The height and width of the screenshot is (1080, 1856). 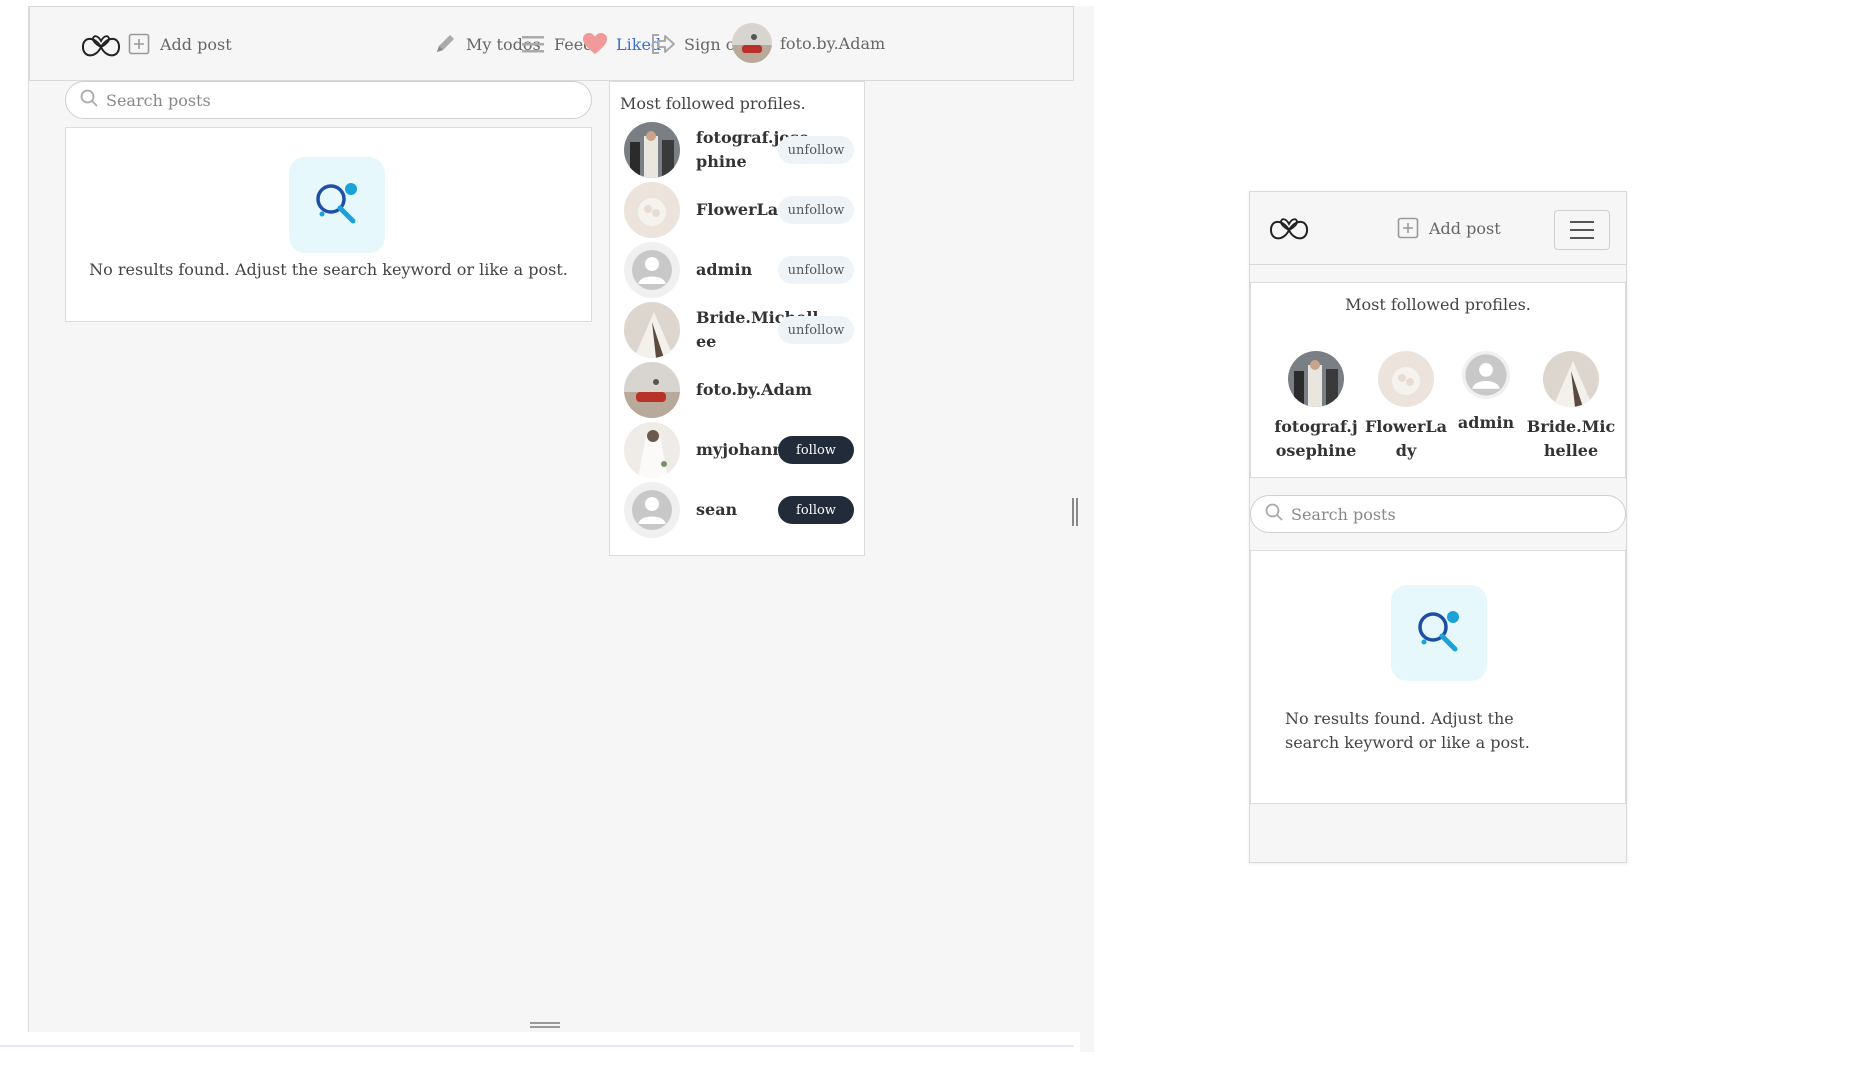 What do you see at coordinates (663, 44) in the screenshot?
I see `sign-out-icon` at bounding box center [663, 44].